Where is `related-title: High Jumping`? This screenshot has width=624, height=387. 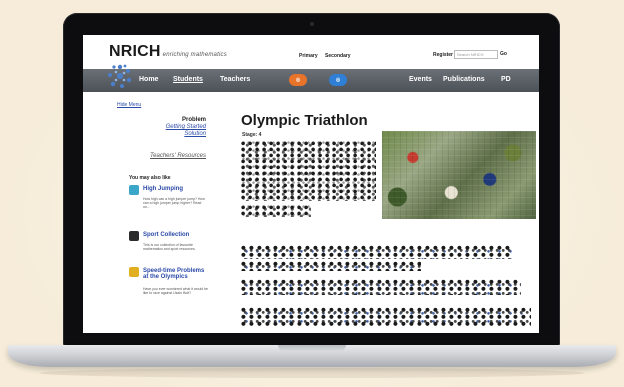
related-title: High Jumping is located at coordinates (163, 189).